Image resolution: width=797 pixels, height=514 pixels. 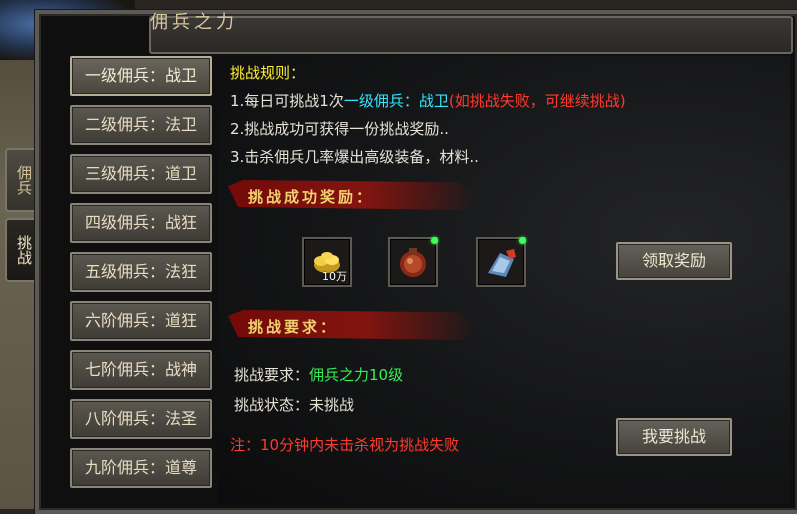 I want to click on red-pouch-icon, so click(x=413, y=262).